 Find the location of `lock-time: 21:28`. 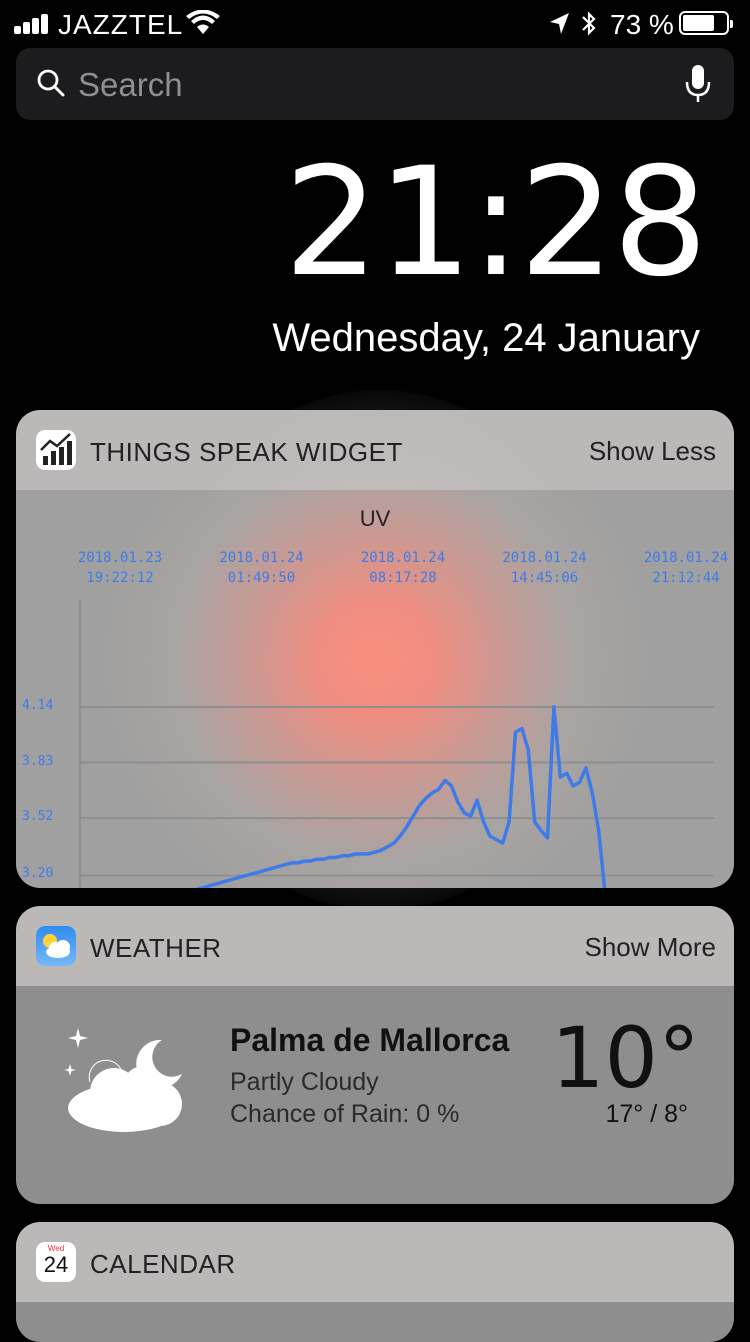

lock-time: 21:28 is located at coordinates (495, 223).